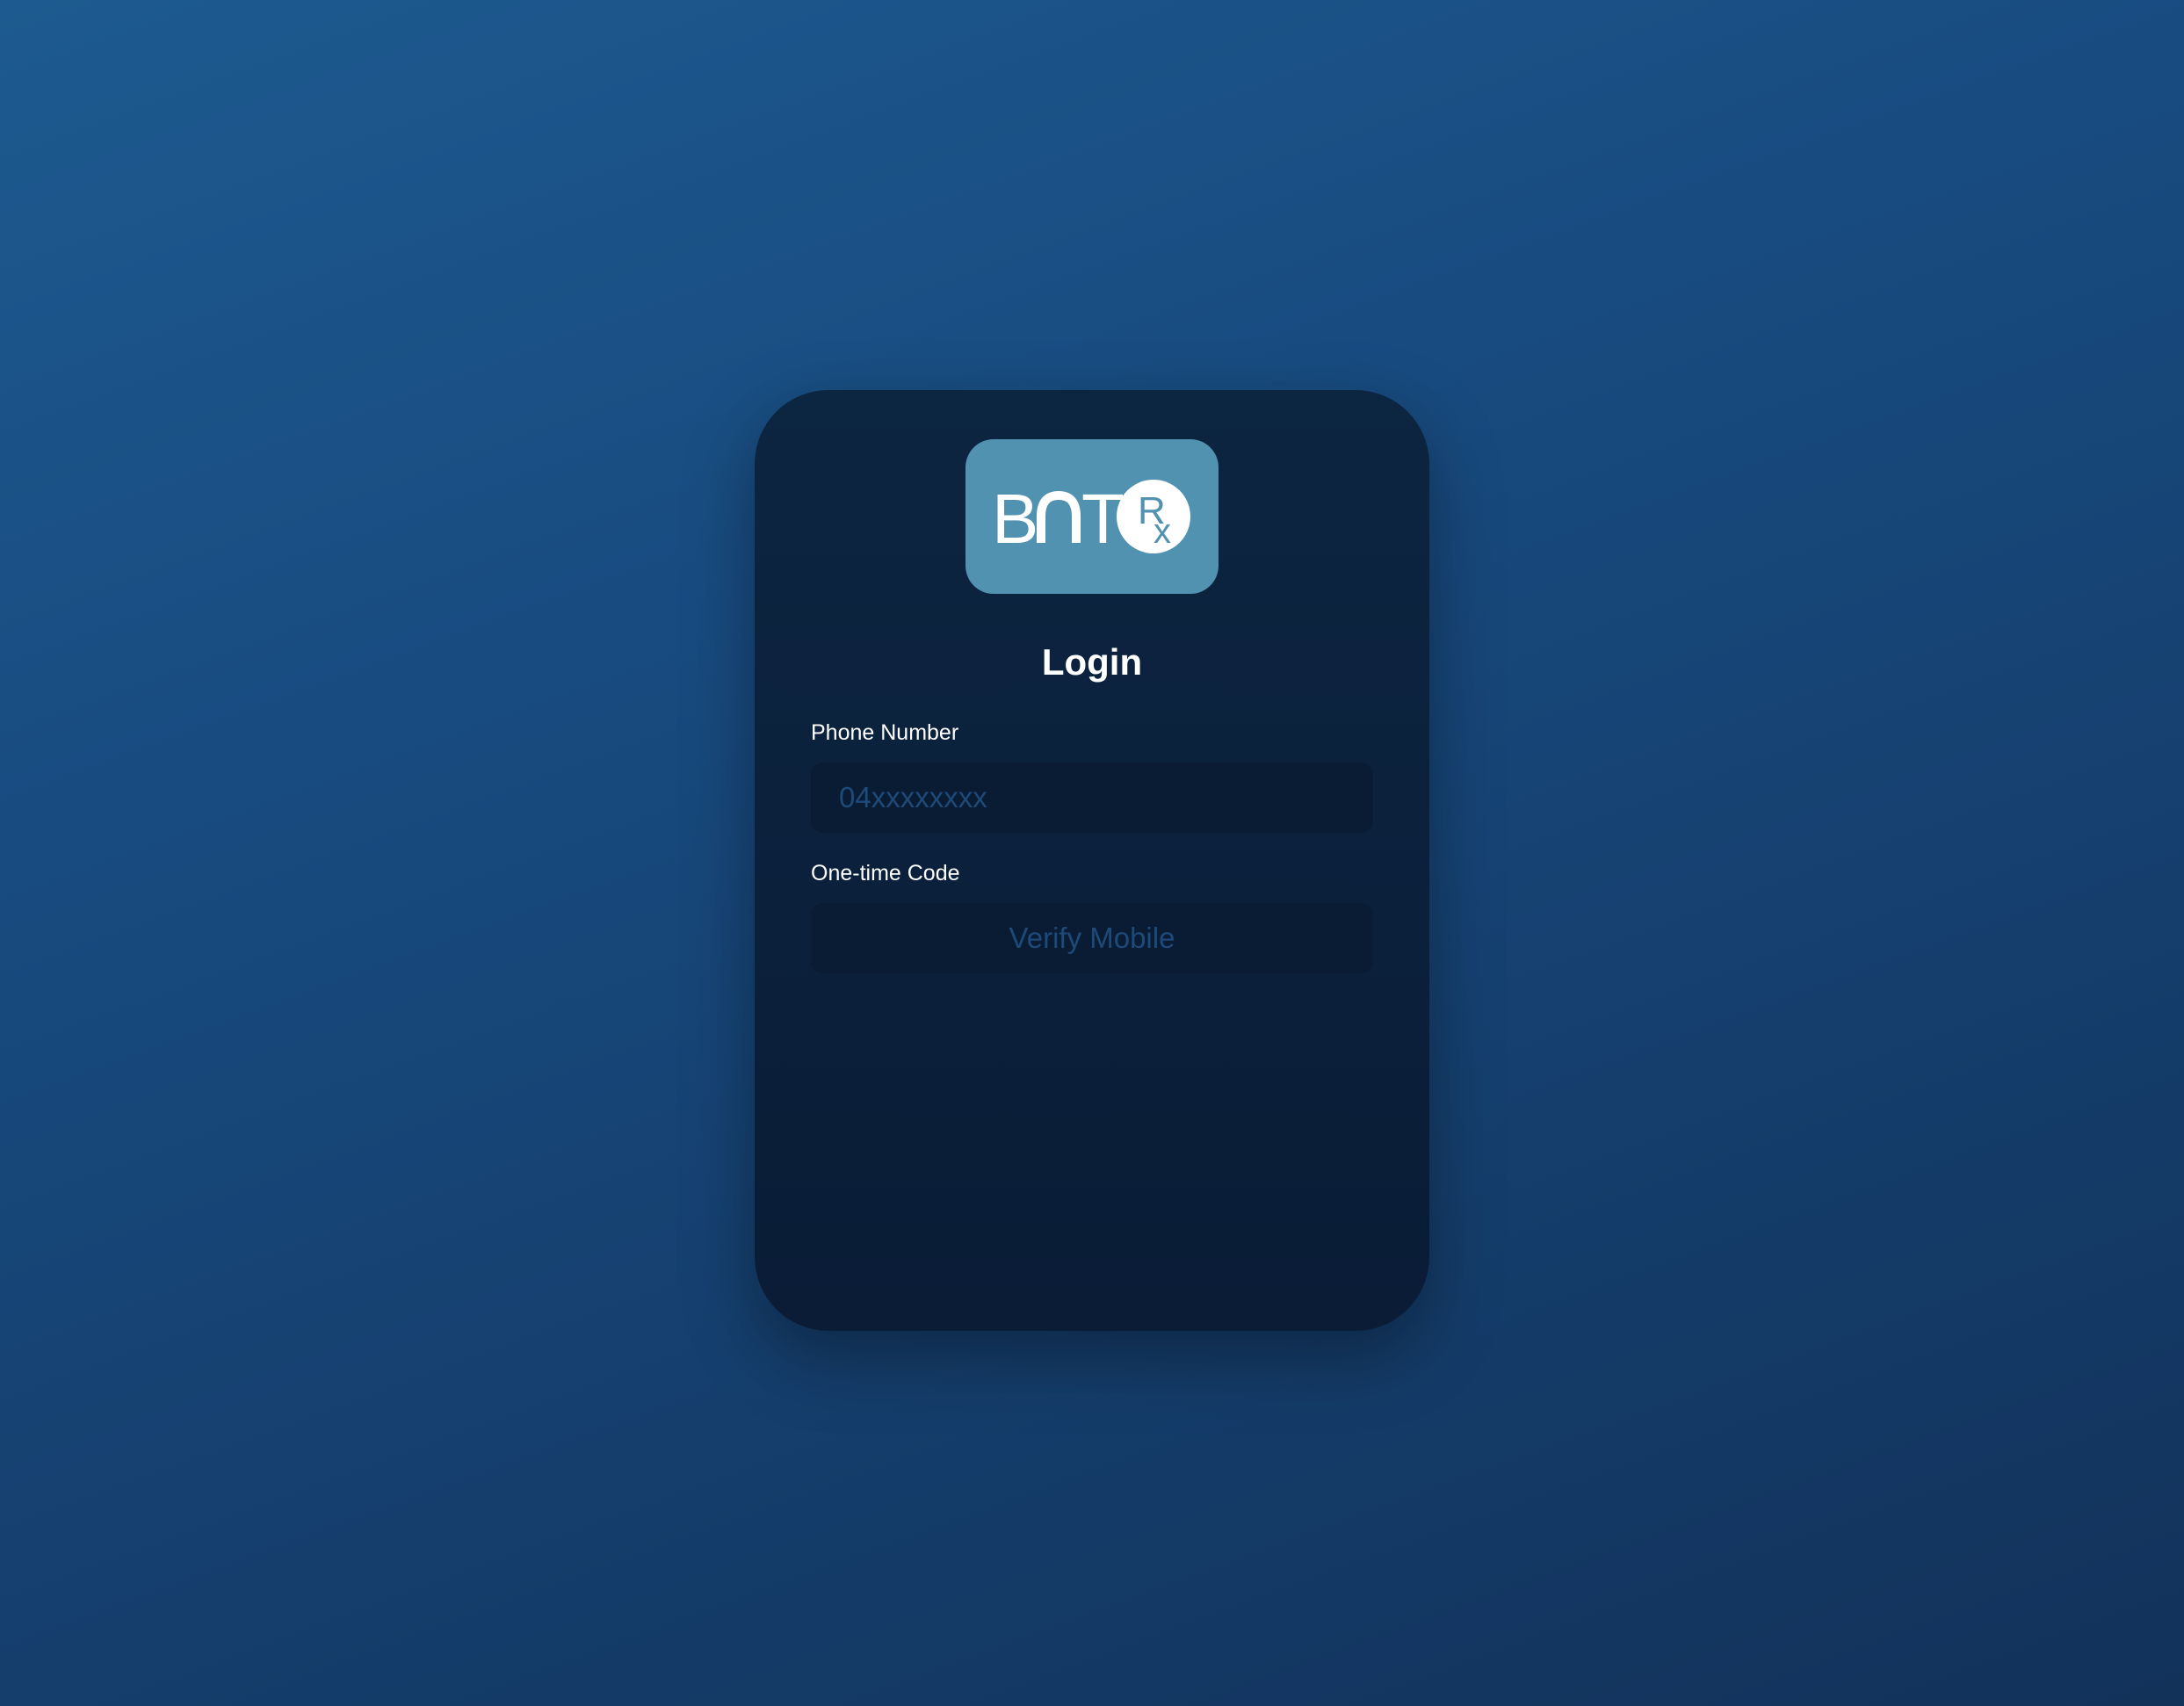  What do you see at coordinates (885, 873) in the screenshot?
I see `one-time-code-label: One-time Code` at bounding box center [885, 873].